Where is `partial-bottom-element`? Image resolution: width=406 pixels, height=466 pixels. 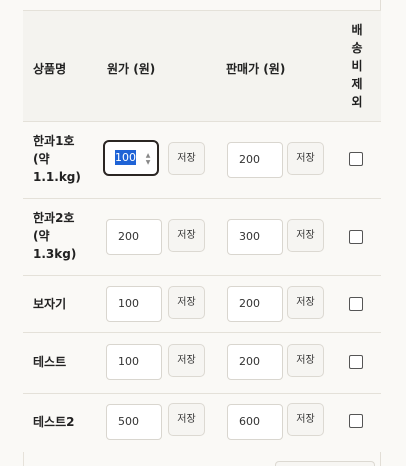 partial-bottom-element is located at coordinates (325, 463).